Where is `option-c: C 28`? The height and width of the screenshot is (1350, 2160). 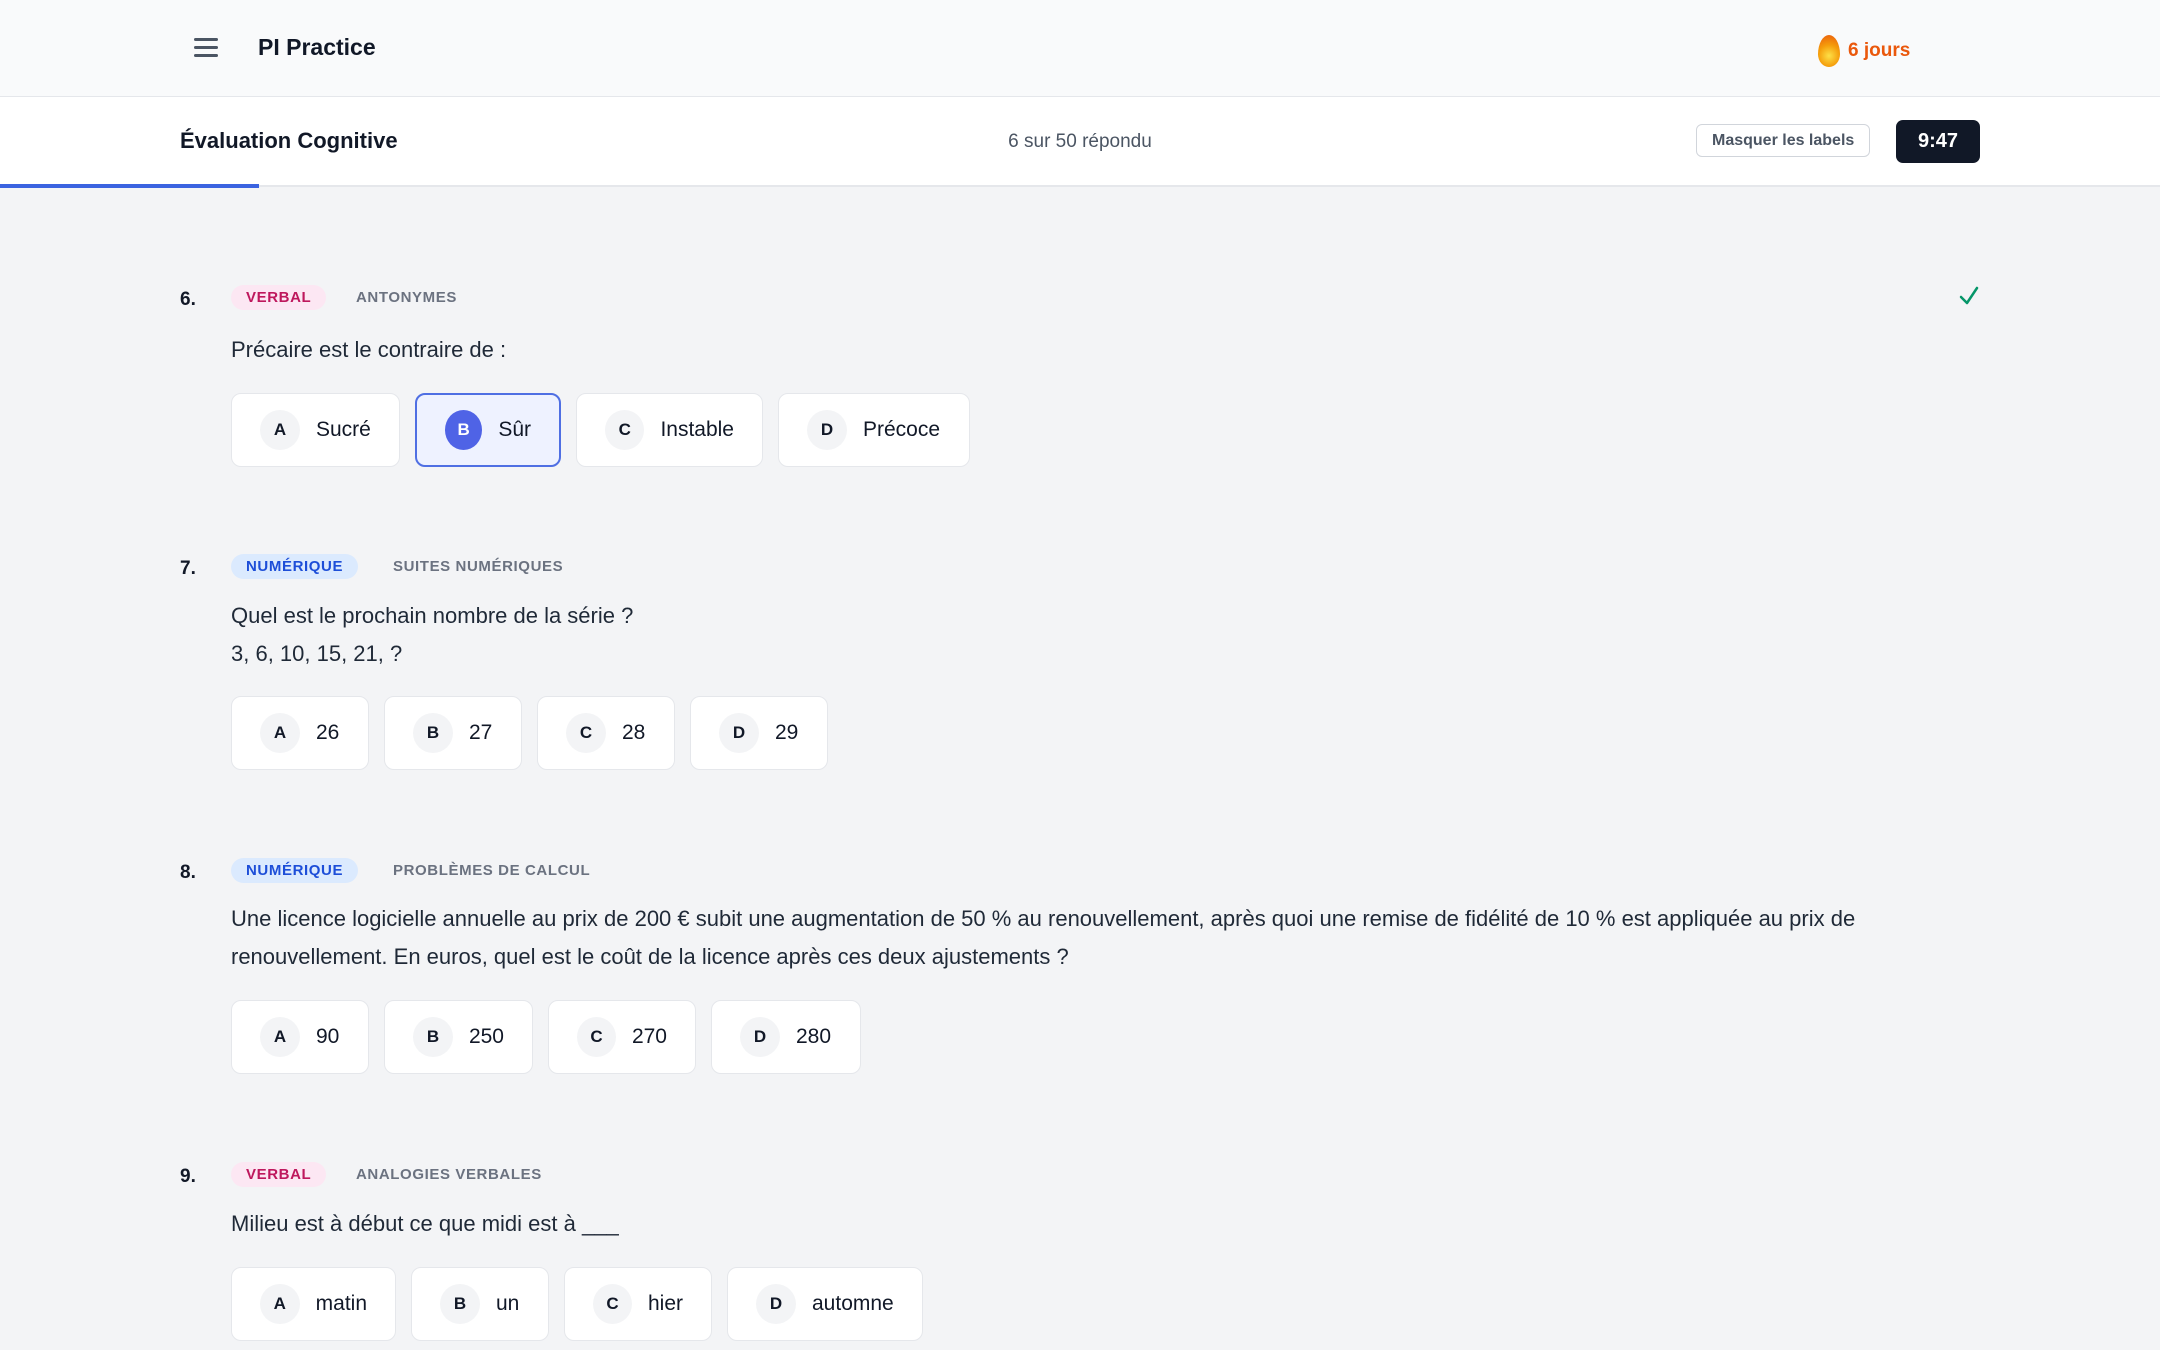
option-c: C 28 is located at coordinates (606, 733).